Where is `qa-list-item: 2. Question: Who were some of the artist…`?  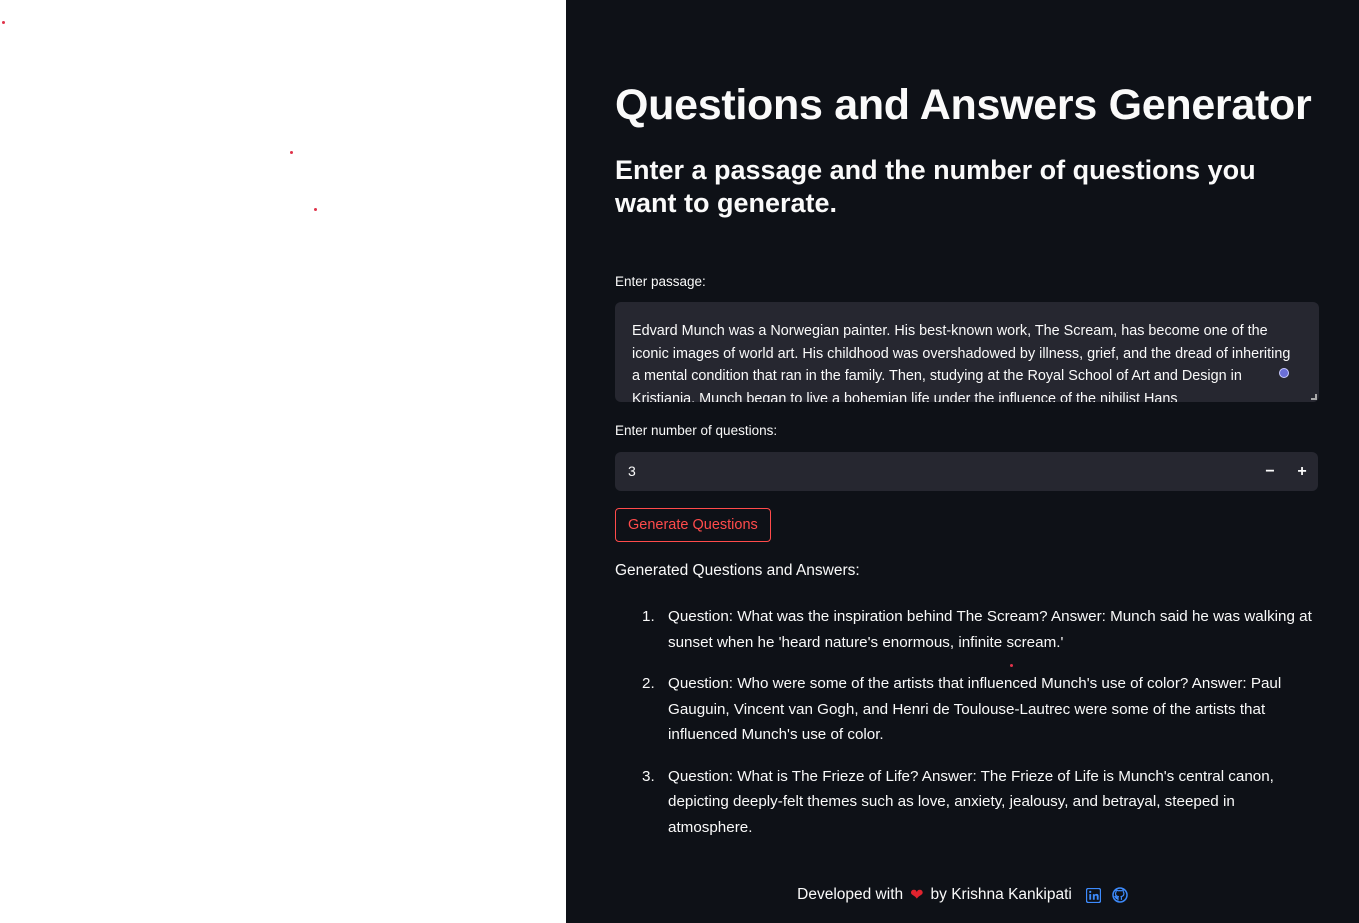
qa-list-item: 2. Question: Who were some of the artist… is located at coordinates (968, 709).